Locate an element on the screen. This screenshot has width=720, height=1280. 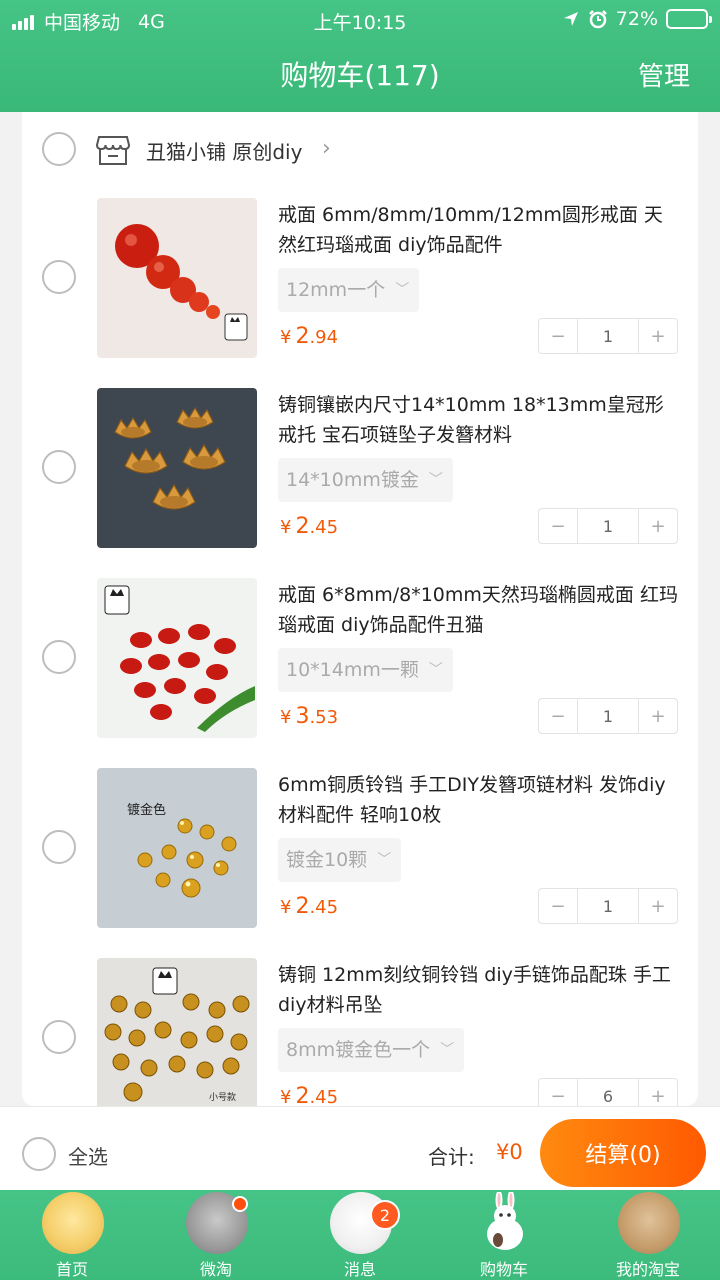
spec-selector: 10*14mm一颗 ﹀ is located at coordinates (365, 670).